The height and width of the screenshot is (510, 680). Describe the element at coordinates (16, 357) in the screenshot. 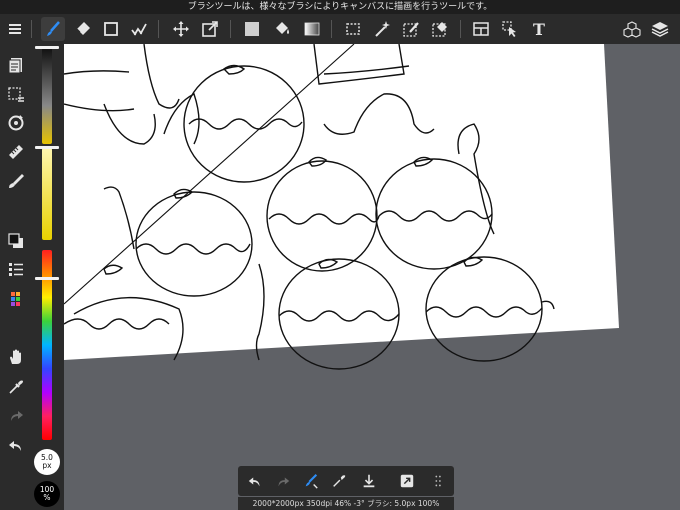

I see `hand-icon` at that location.